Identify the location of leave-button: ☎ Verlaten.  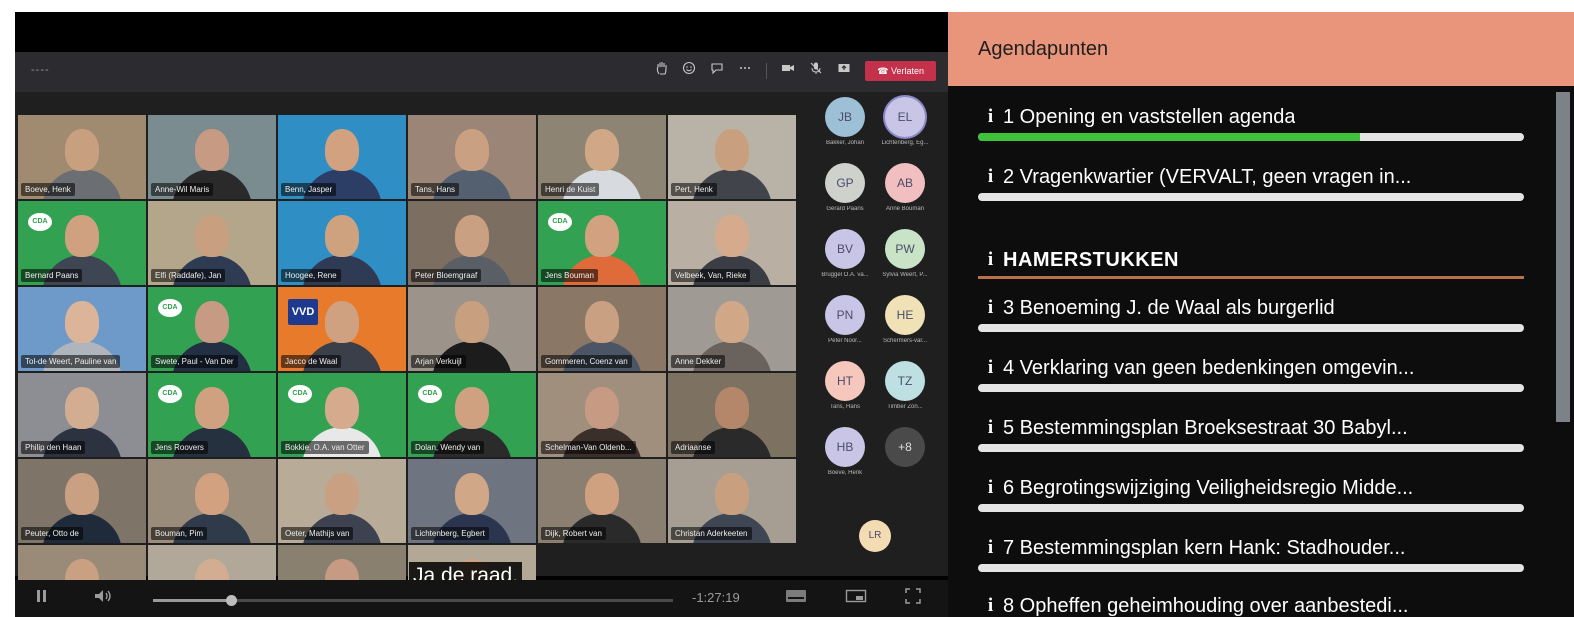
(900, 71).